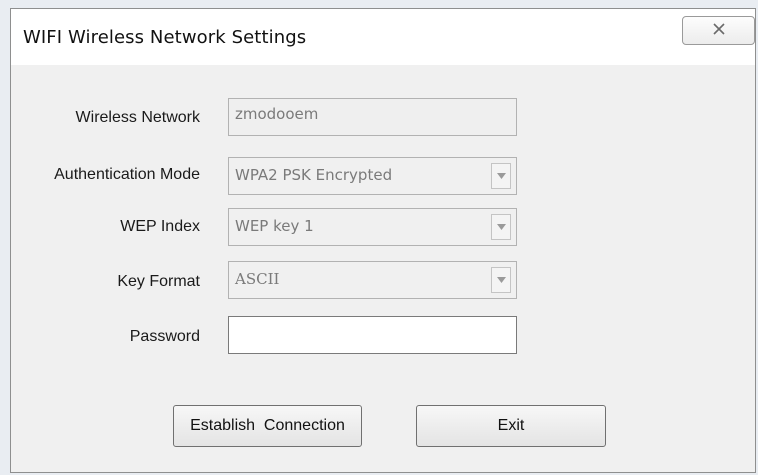 This screenshot has width=758, height=475. I want to click on password-field, so click(372, 335).